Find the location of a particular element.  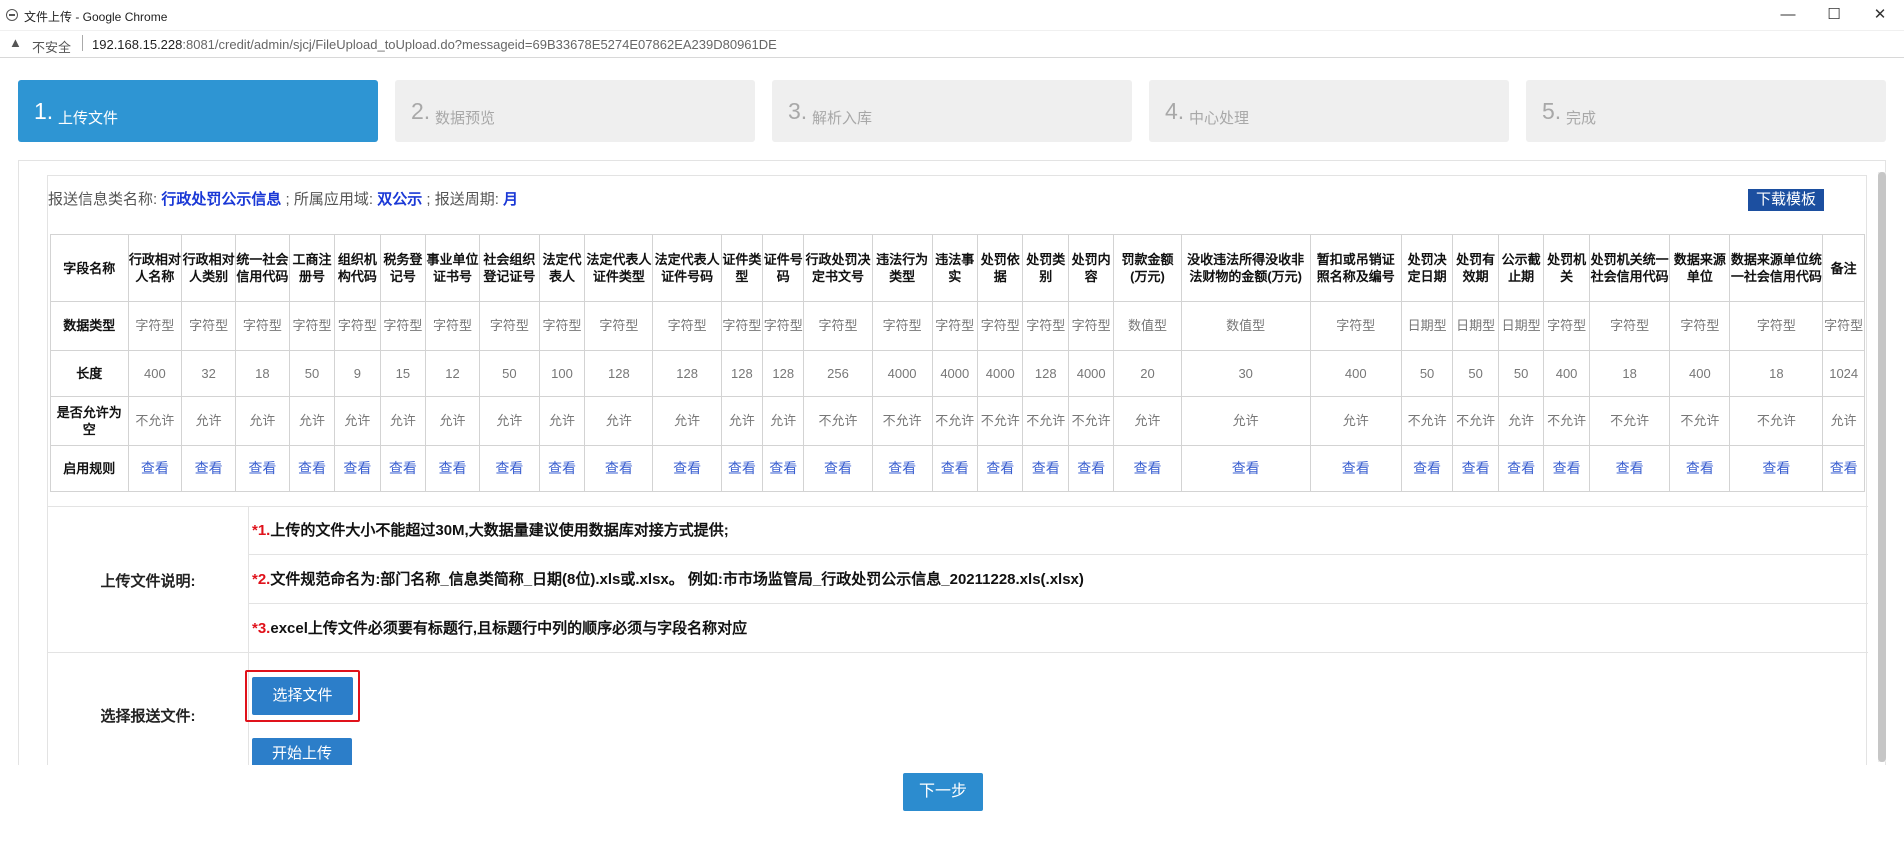

scrollbar-thumb is located at coordinates (1882, 467).